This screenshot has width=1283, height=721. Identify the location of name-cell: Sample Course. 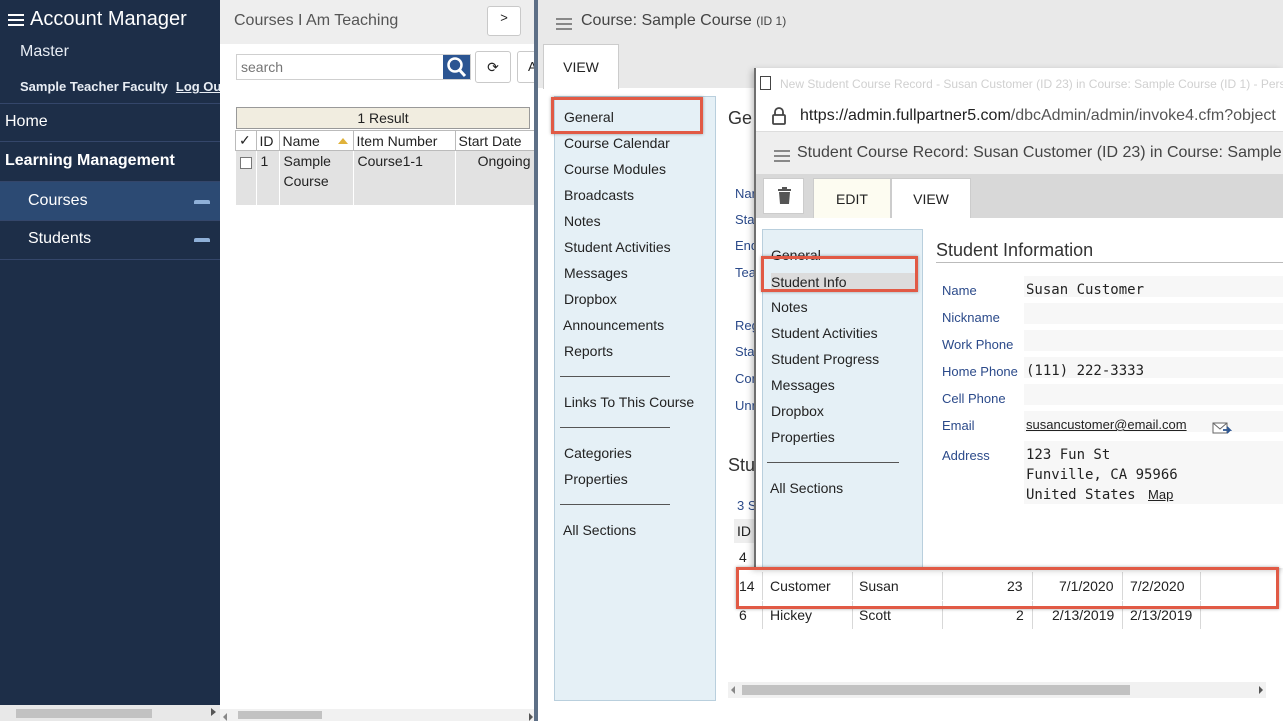
(316, 177).